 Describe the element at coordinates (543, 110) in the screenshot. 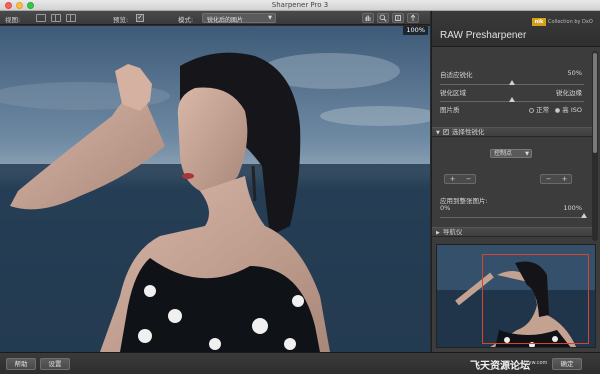

I see `radio-normal-label: 正常` at that location.